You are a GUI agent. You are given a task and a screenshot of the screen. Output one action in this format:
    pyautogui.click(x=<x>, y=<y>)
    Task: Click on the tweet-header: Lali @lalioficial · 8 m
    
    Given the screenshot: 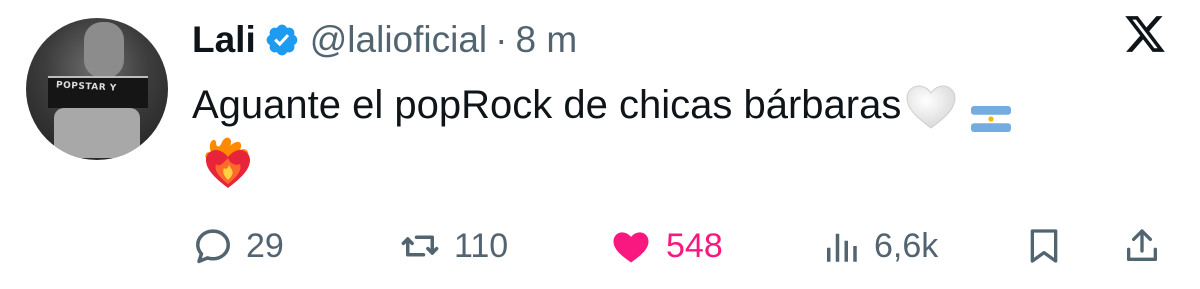 What is the action you would take?
    pyautogui.click(x=384, y=40)
    